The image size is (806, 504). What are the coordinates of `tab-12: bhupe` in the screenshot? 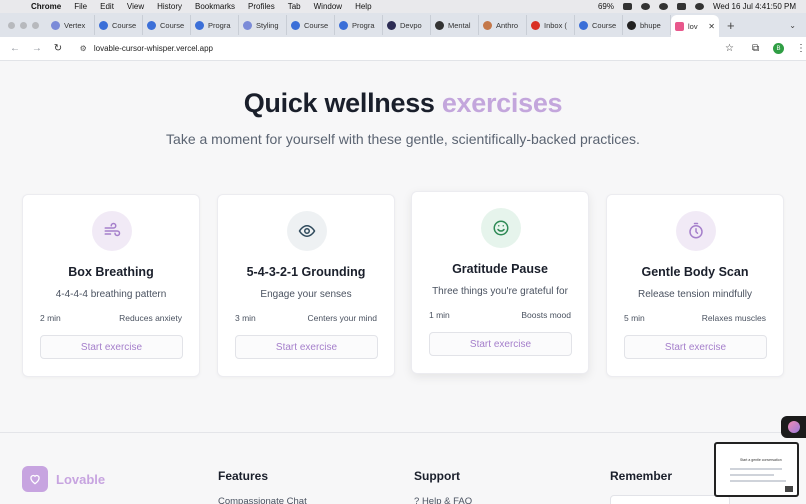 It's located at (647, 25).